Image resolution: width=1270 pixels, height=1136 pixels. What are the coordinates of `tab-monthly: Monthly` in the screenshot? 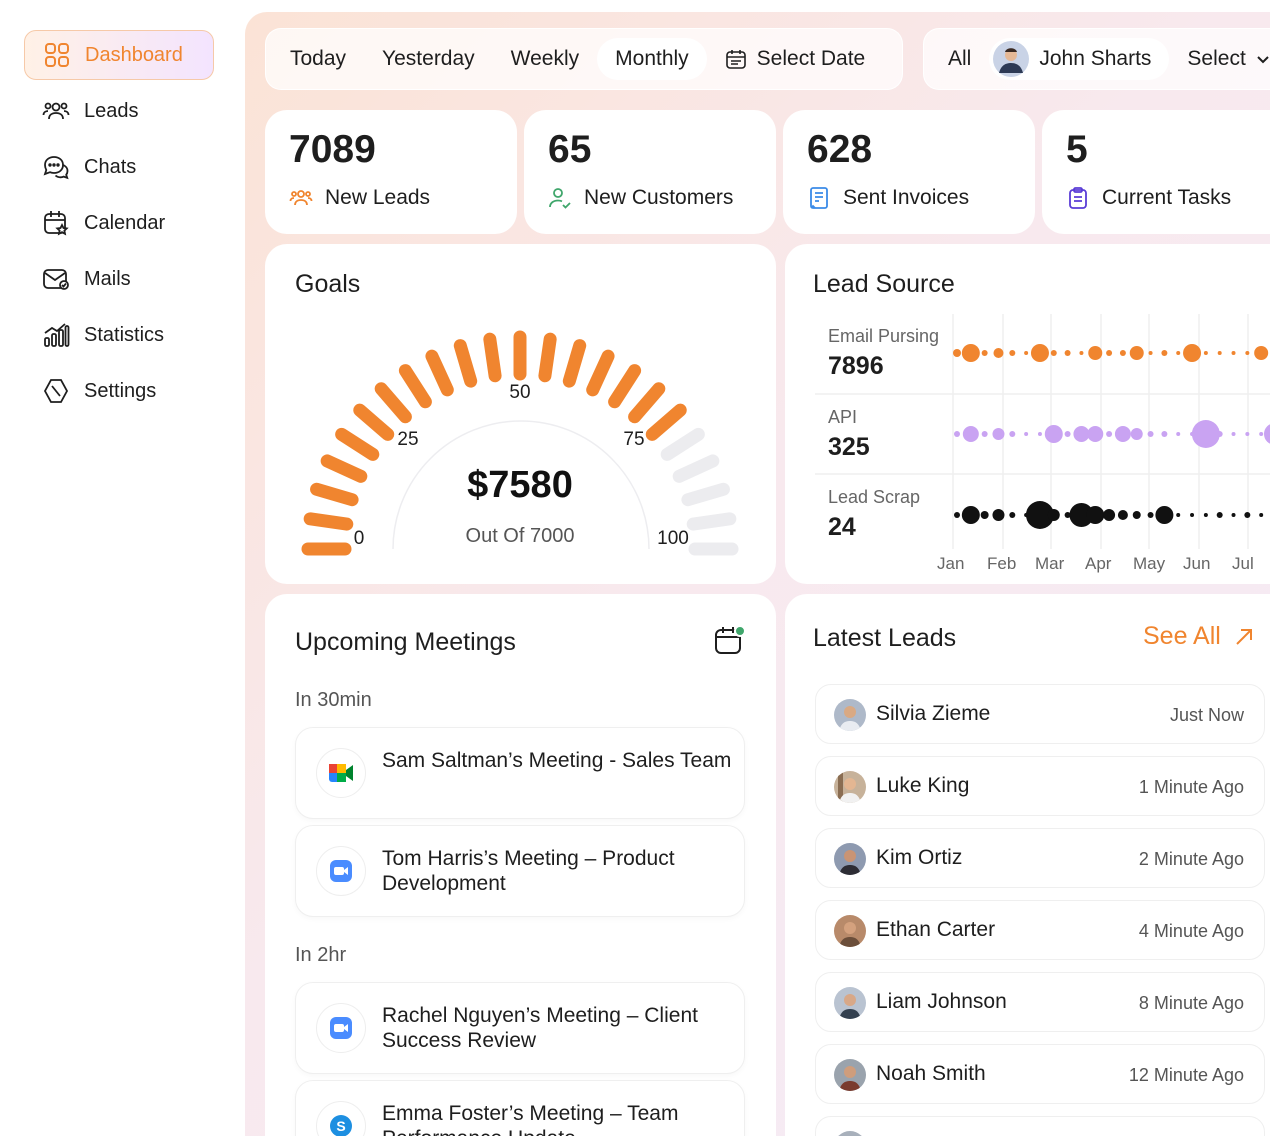 It's located at (652, 59).